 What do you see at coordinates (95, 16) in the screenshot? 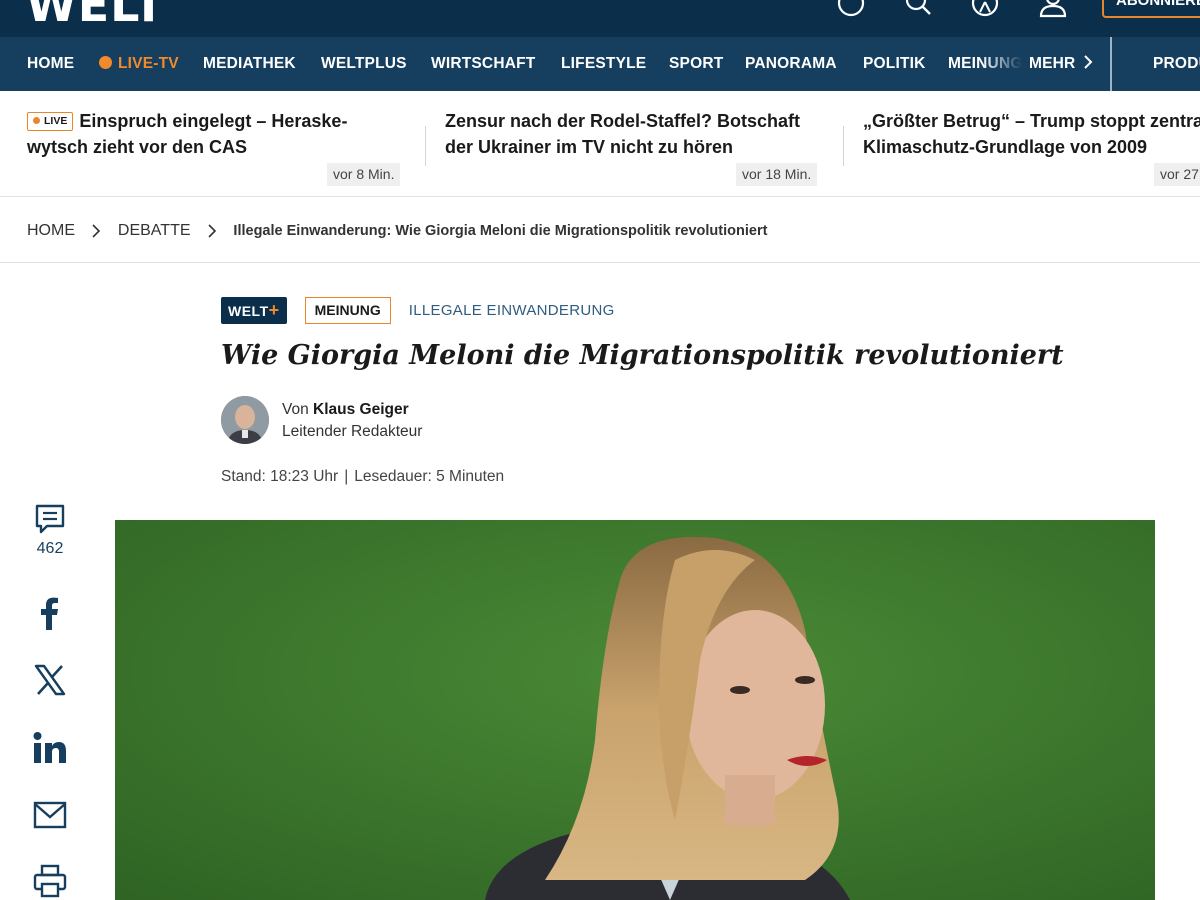
I see `welt-logo: WELT` at bounding box center [95, 16].